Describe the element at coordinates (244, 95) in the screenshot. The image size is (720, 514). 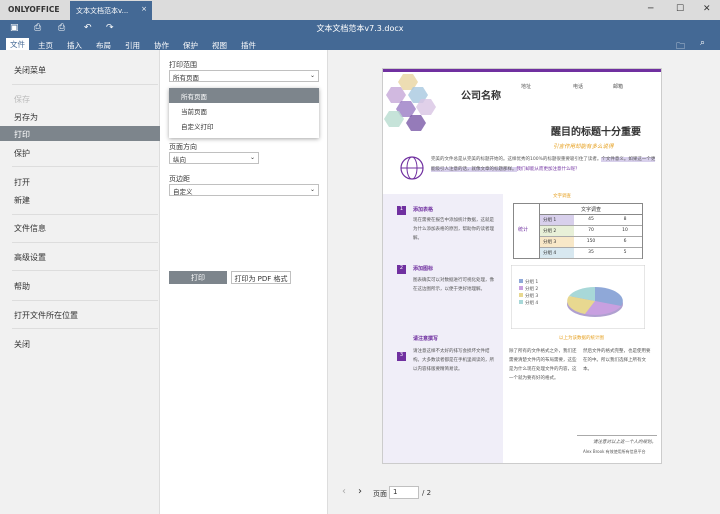
I see `option-all-pages: 所有页面` at that location.